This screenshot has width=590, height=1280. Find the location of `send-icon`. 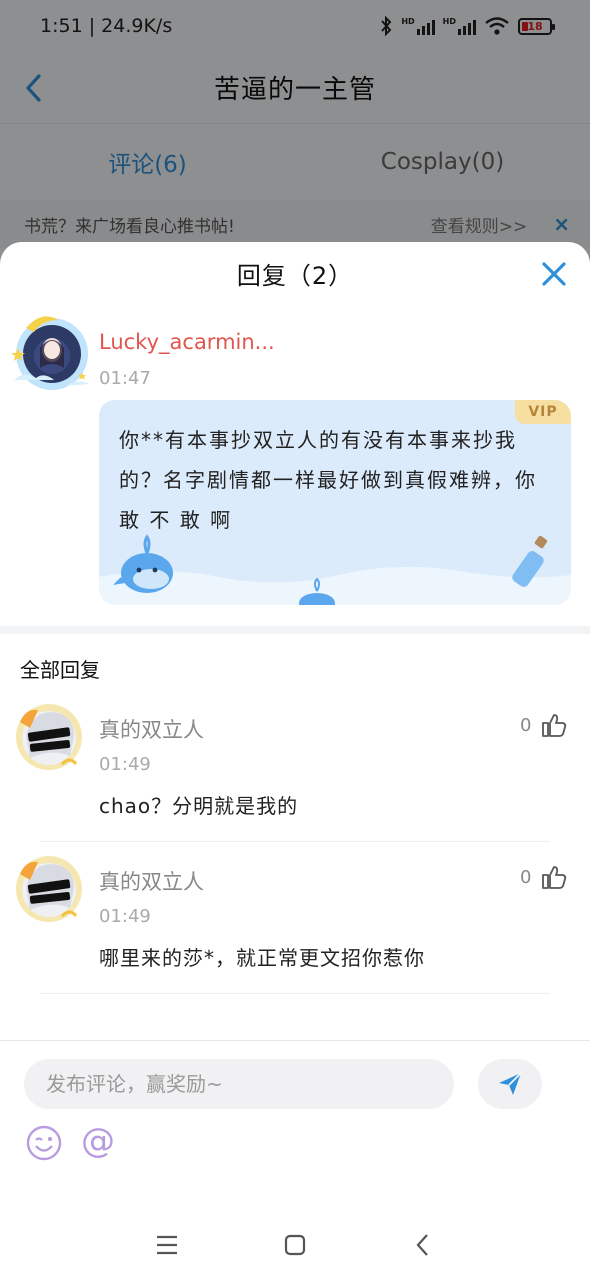

send-icon is located at coordinates (510, 1083).